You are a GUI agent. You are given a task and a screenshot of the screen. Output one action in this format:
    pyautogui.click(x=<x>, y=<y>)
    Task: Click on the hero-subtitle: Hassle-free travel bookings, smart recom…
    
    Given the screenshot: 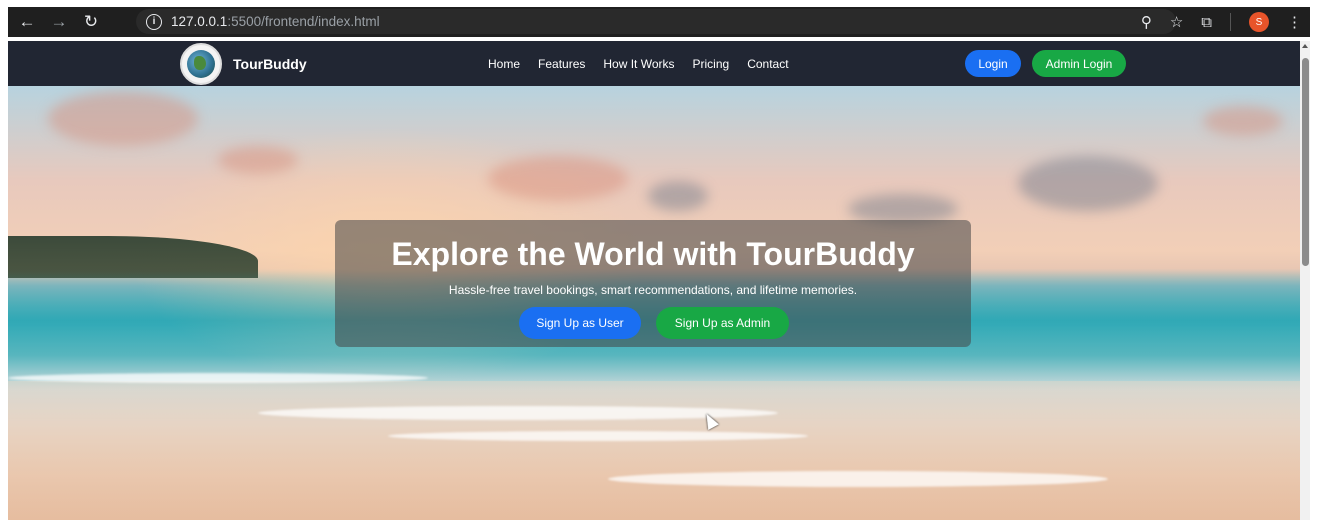 What is the action you would take?
    pyautogui.click(x=653, y=290)
    